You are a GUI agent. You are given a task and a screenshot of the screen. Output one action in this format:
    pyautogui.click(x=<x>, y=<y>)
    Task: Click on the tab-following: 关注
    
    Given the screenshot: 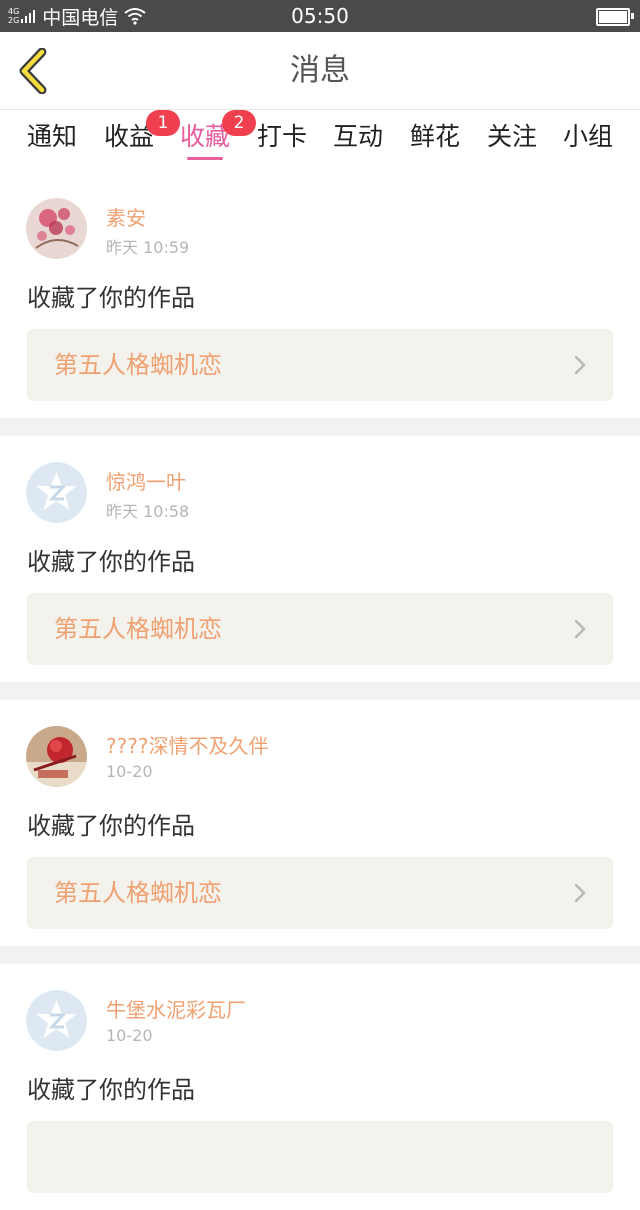 What is the action you would take?
    pyautogui.click(x=512, y=142)
    